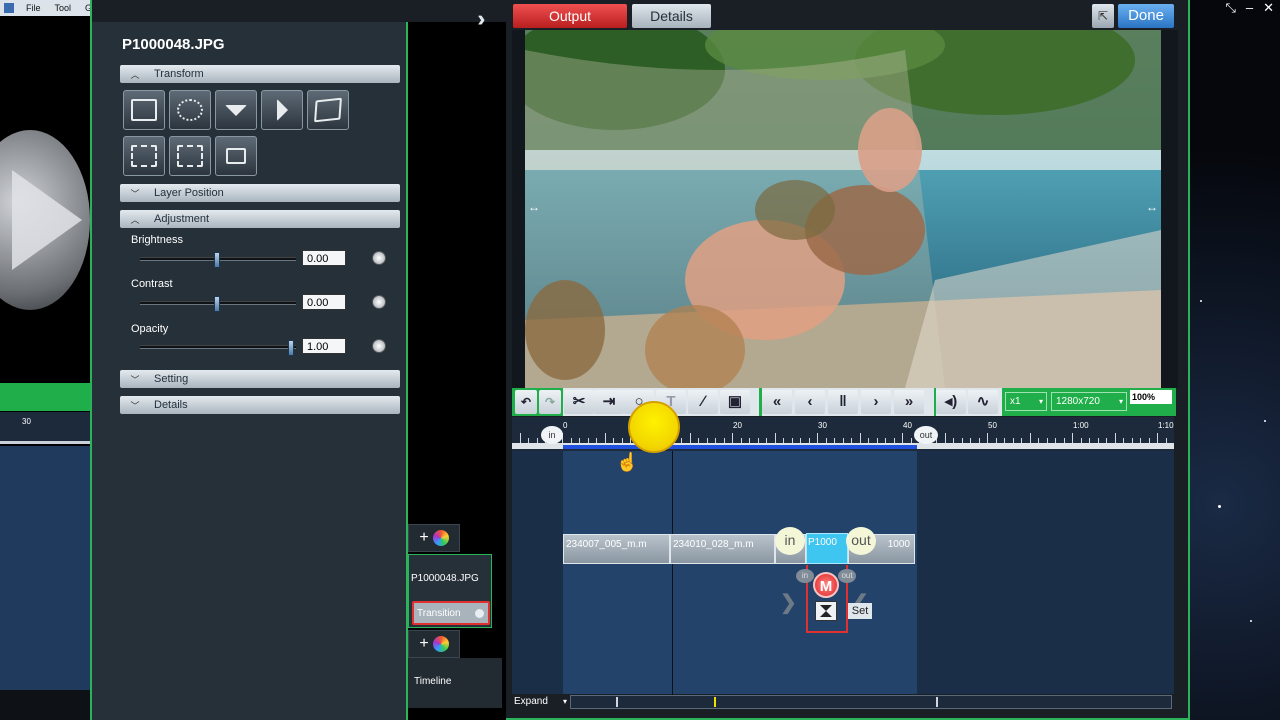 This screenshot has width=1280, height=720. I want to click on contrast-slider, so click(218, 304).